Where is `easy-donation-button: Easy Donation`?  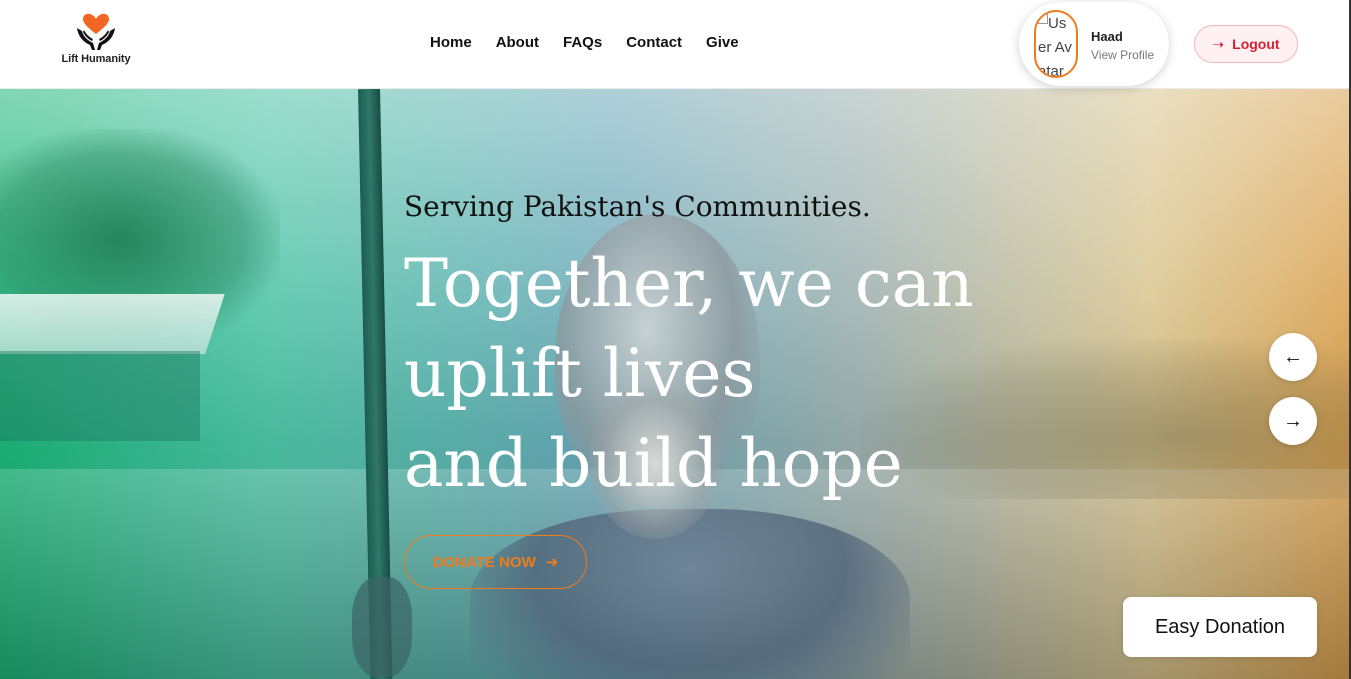
easy-donation-button: Easy Donation is located at coordinates (1220, 627).